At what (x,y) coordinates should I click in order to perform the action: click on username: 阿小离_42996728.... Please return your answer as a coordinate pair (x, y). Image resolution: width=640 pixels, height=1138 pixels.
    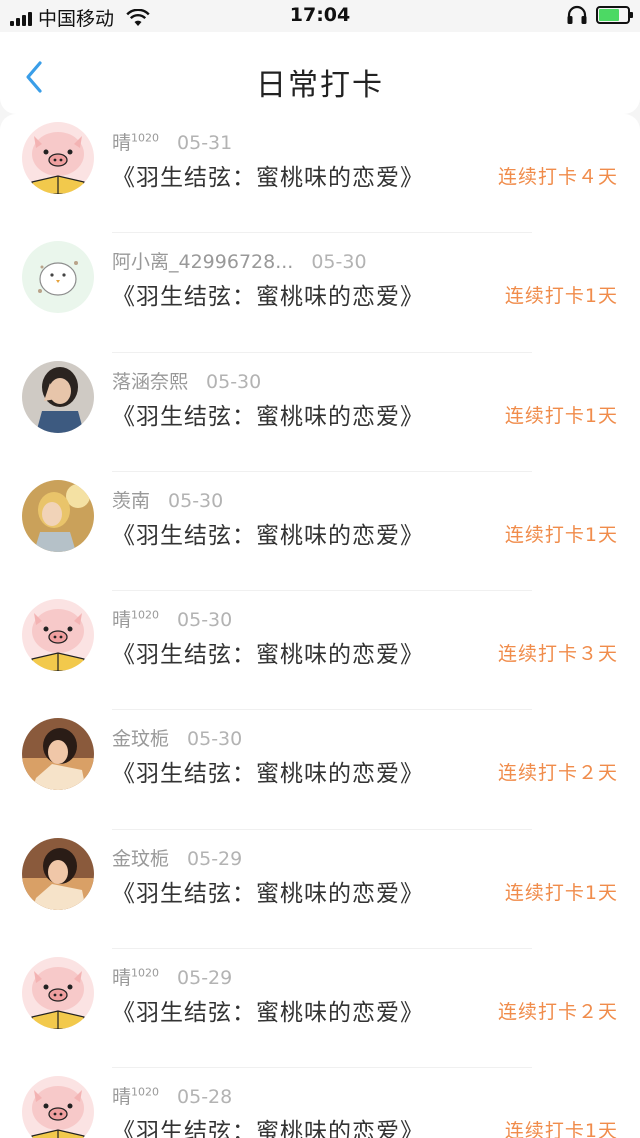
    Looking at the image, I should click on (202, 262).